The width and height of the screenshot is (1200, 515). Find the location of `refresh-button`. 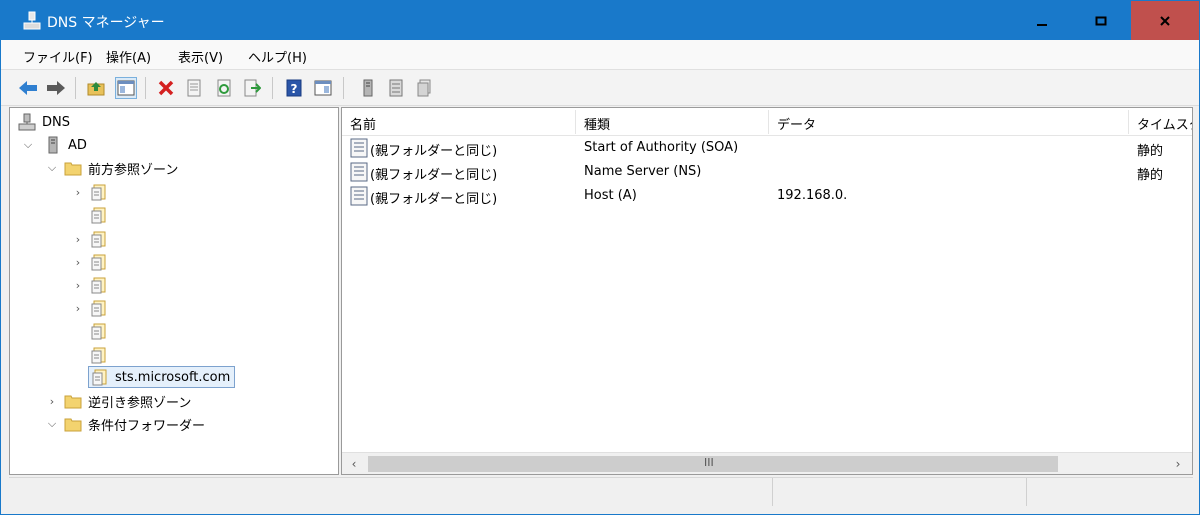

refresh-button is located at coordinates (224, 88).